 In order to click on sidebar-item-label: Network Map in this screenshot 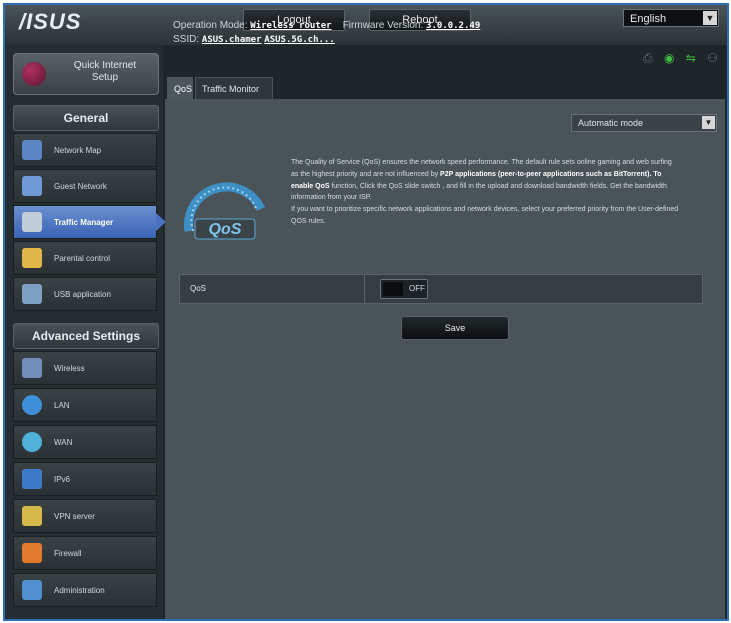, I will do `click(78, 150)`.